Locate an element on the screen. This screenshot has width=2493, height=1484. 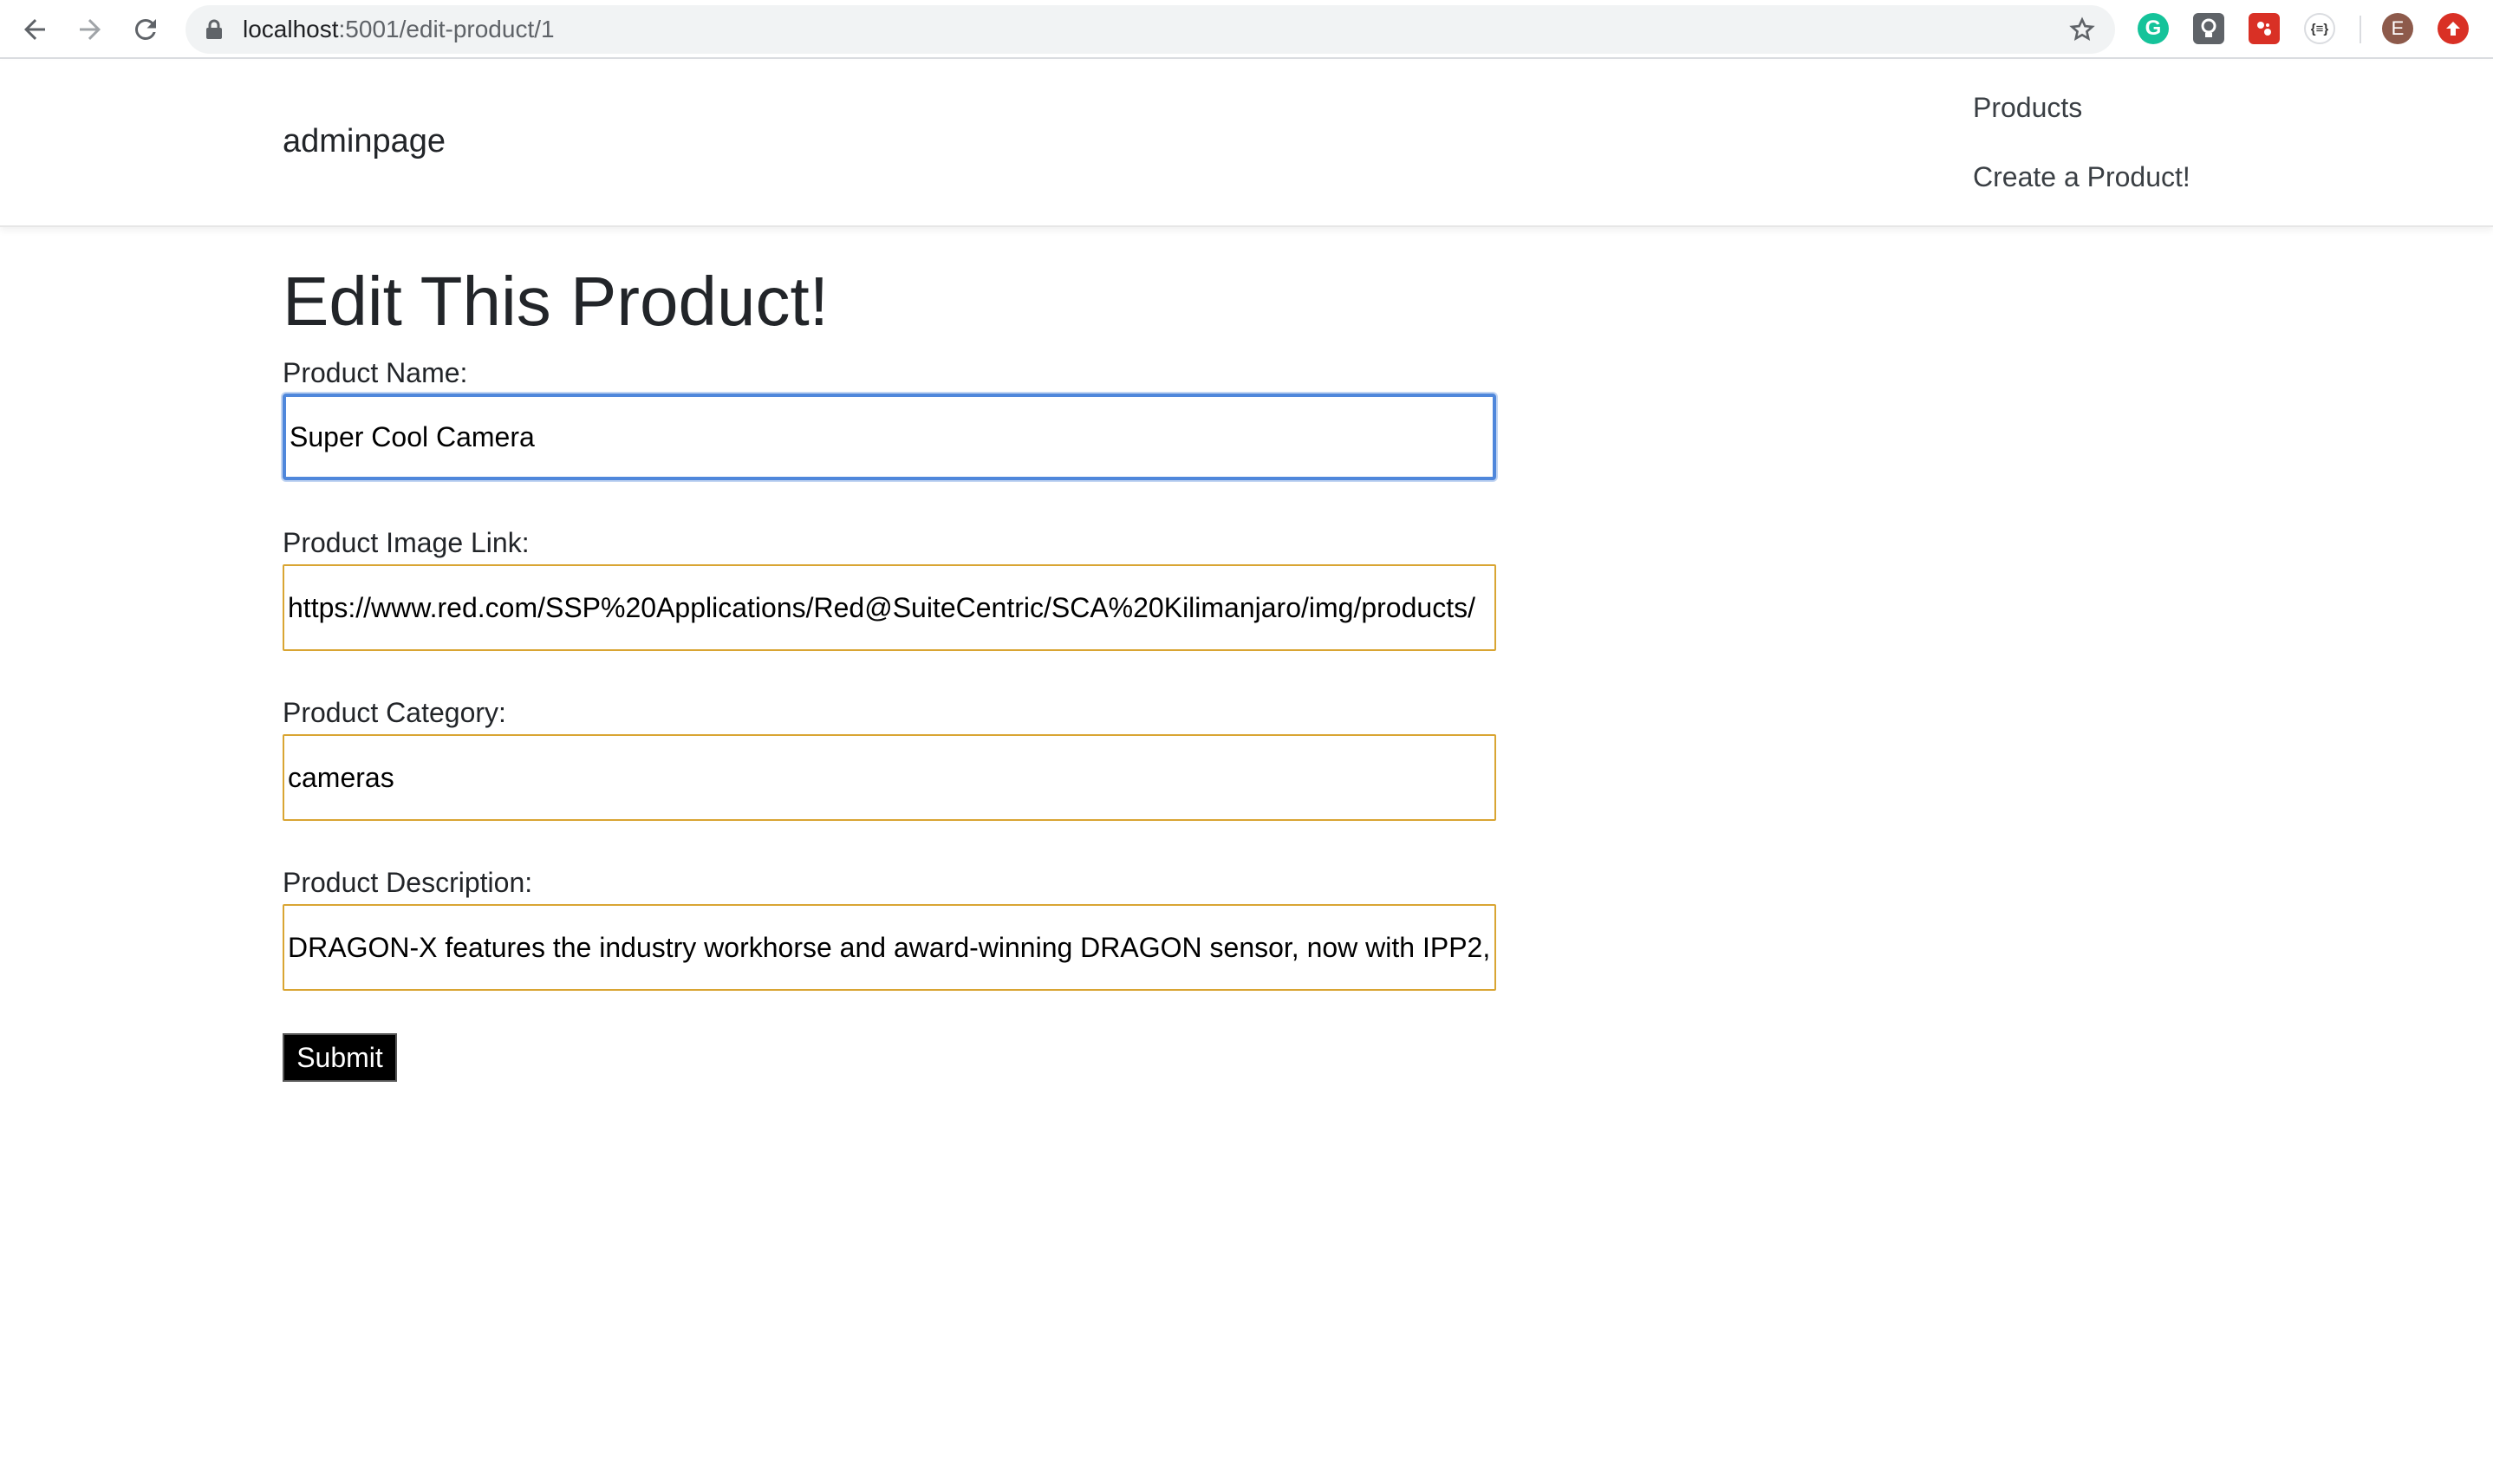
json-formatter-extension-icon: {≡} is located at coordinates (2319, 28).